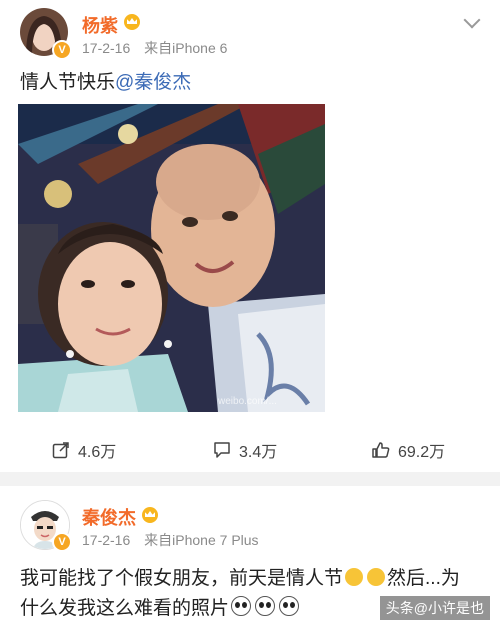 The image size is (500, 628). What do you see at coordinates (100, 25) in the screenshot?
I see `author-name: 杨紫` at bounding box center [100, 25].